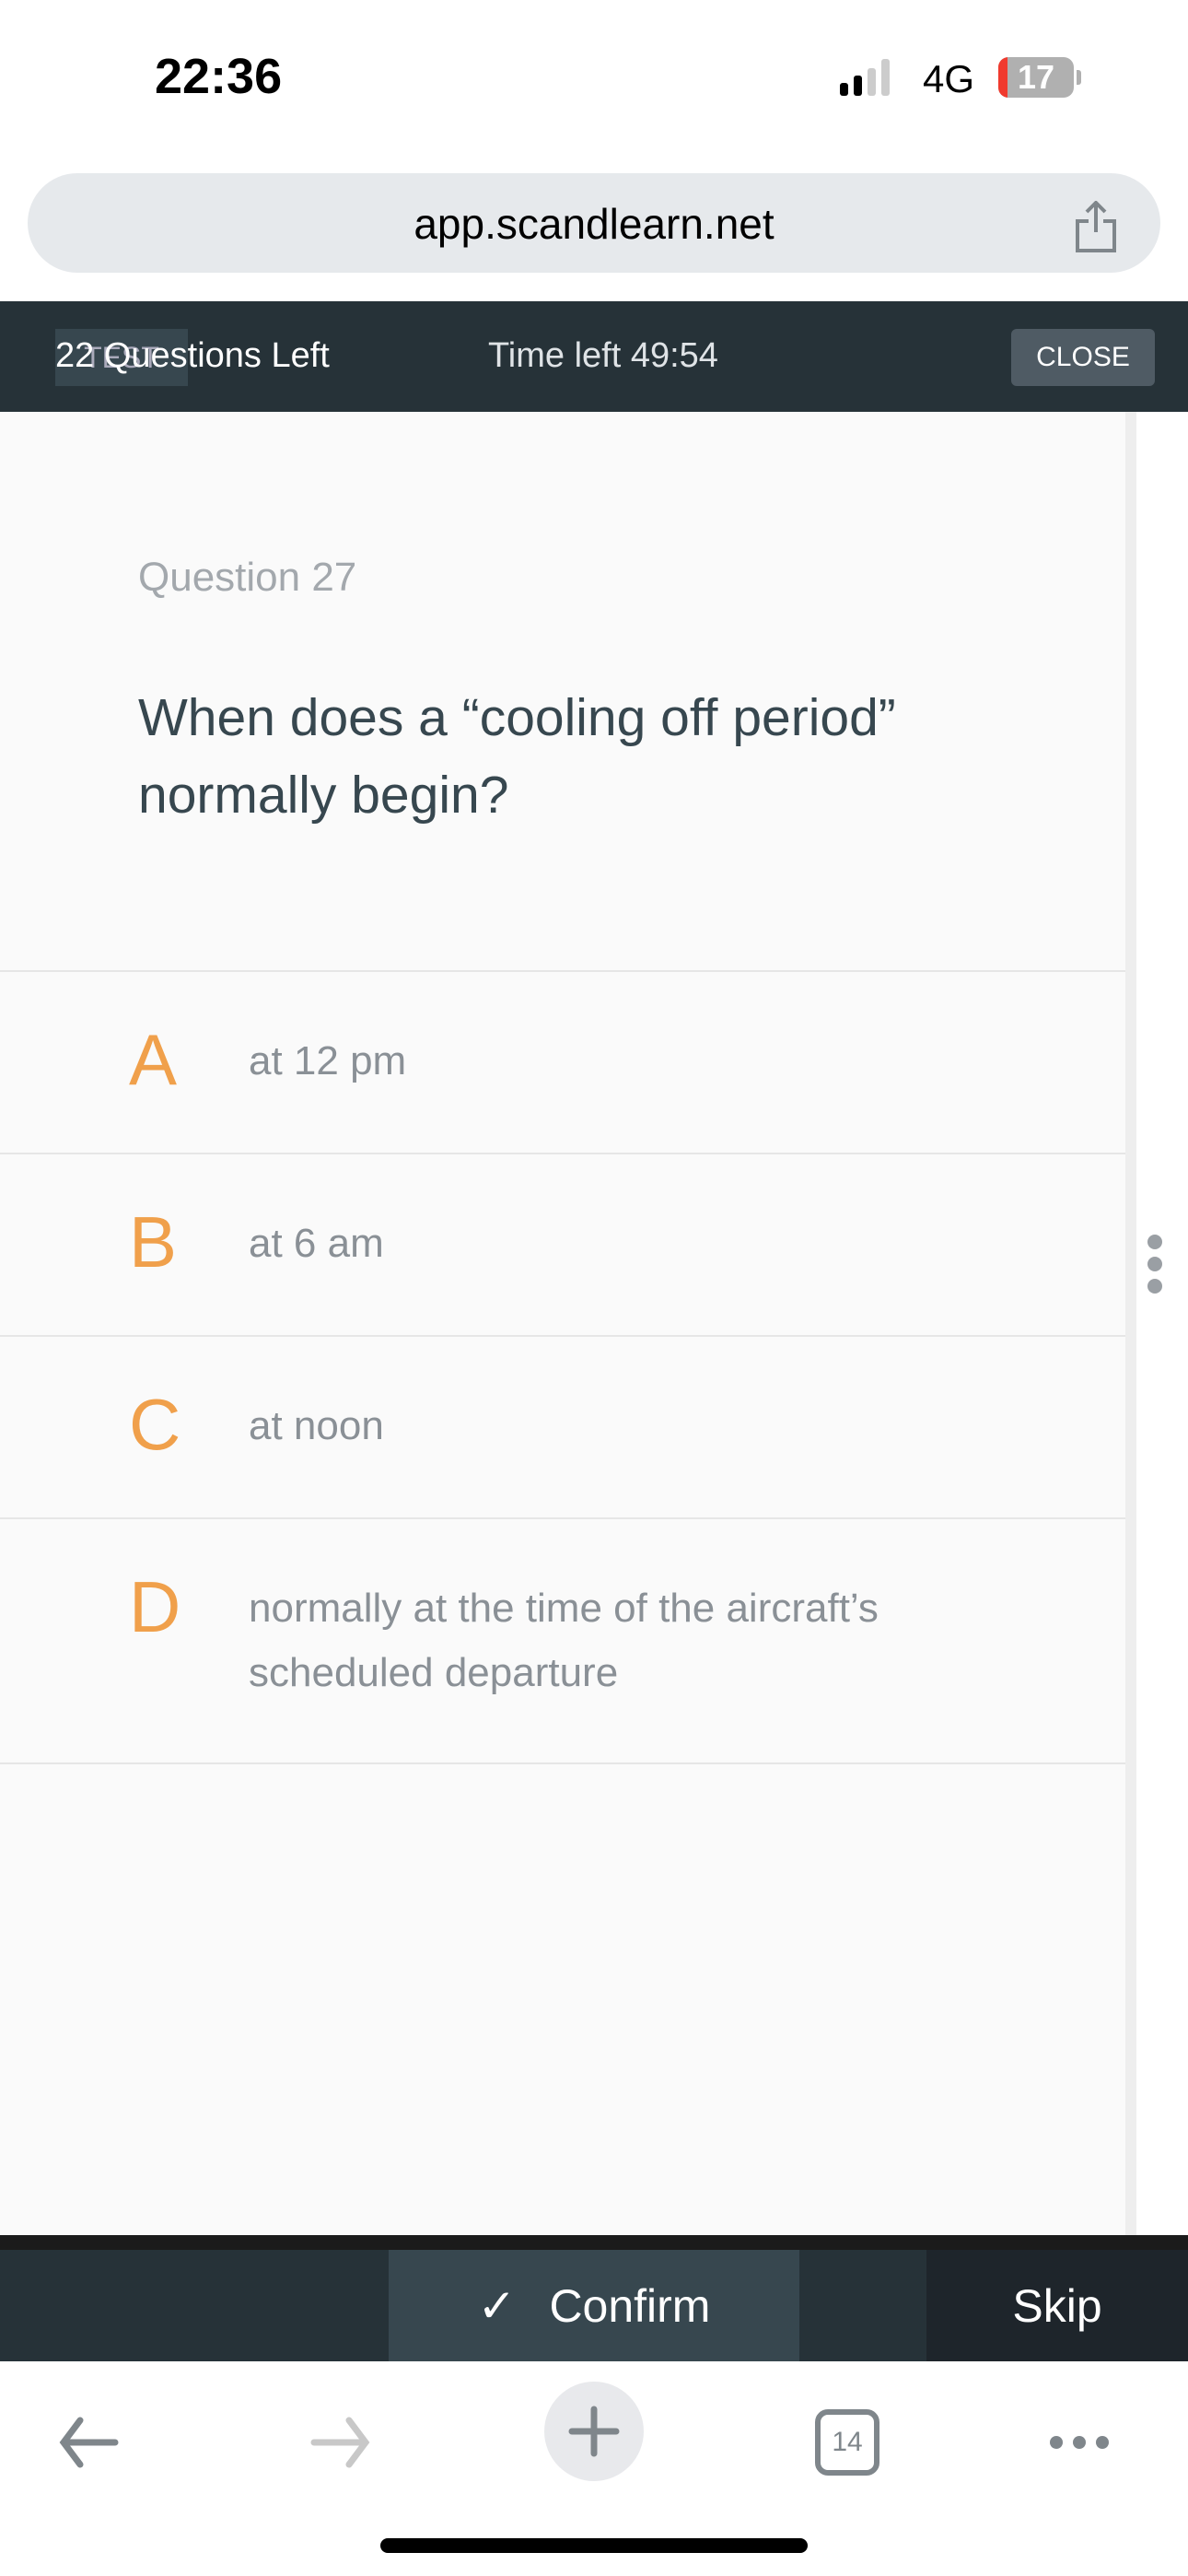 This screenshot has width=1188, height=2576. I want to click on back-button, so click(88, 2442).